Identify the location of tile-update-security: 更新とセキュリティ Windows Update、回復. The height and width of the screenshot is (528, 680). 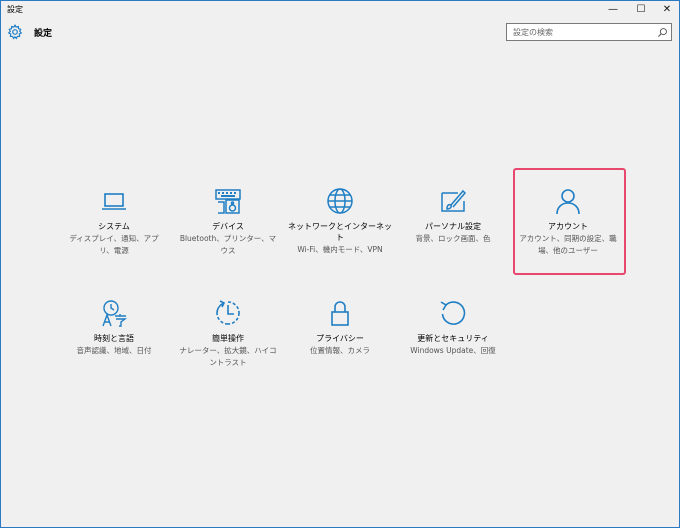
(453, 325).